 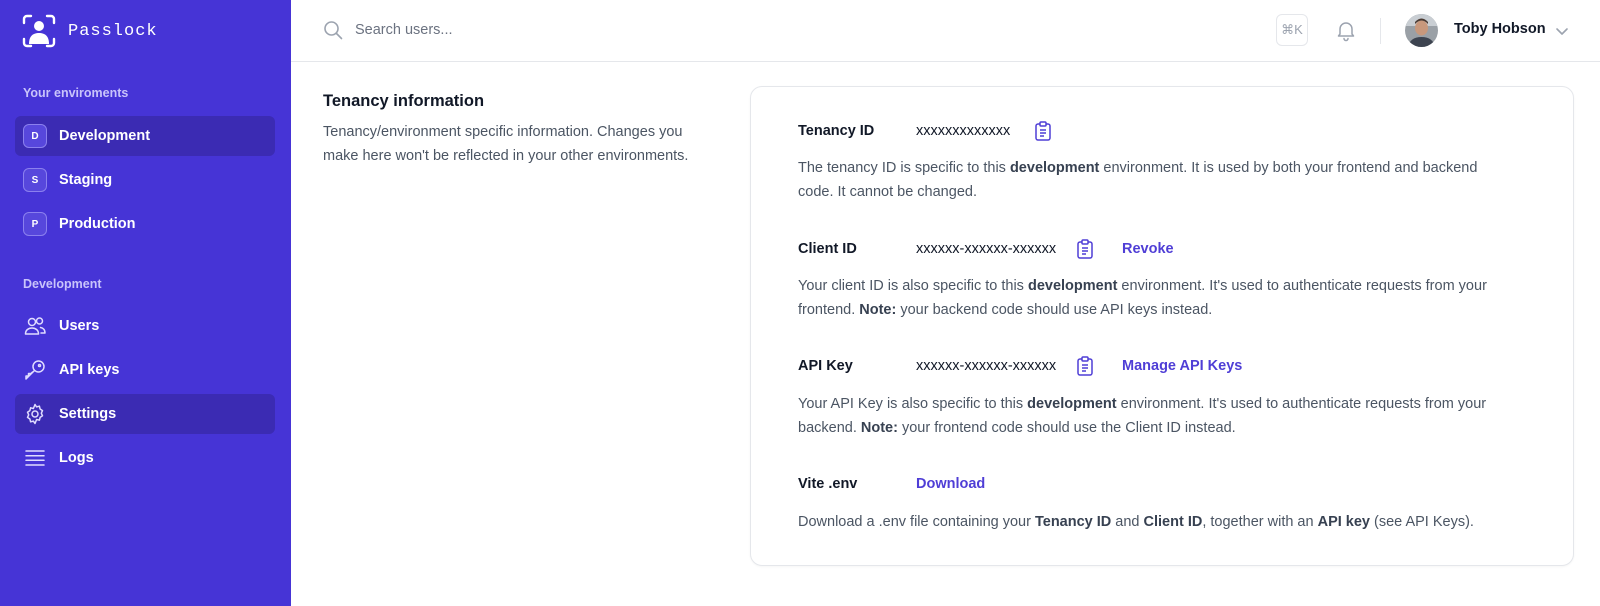 I want to click on bell-icon, so click(x=1346, y=30).